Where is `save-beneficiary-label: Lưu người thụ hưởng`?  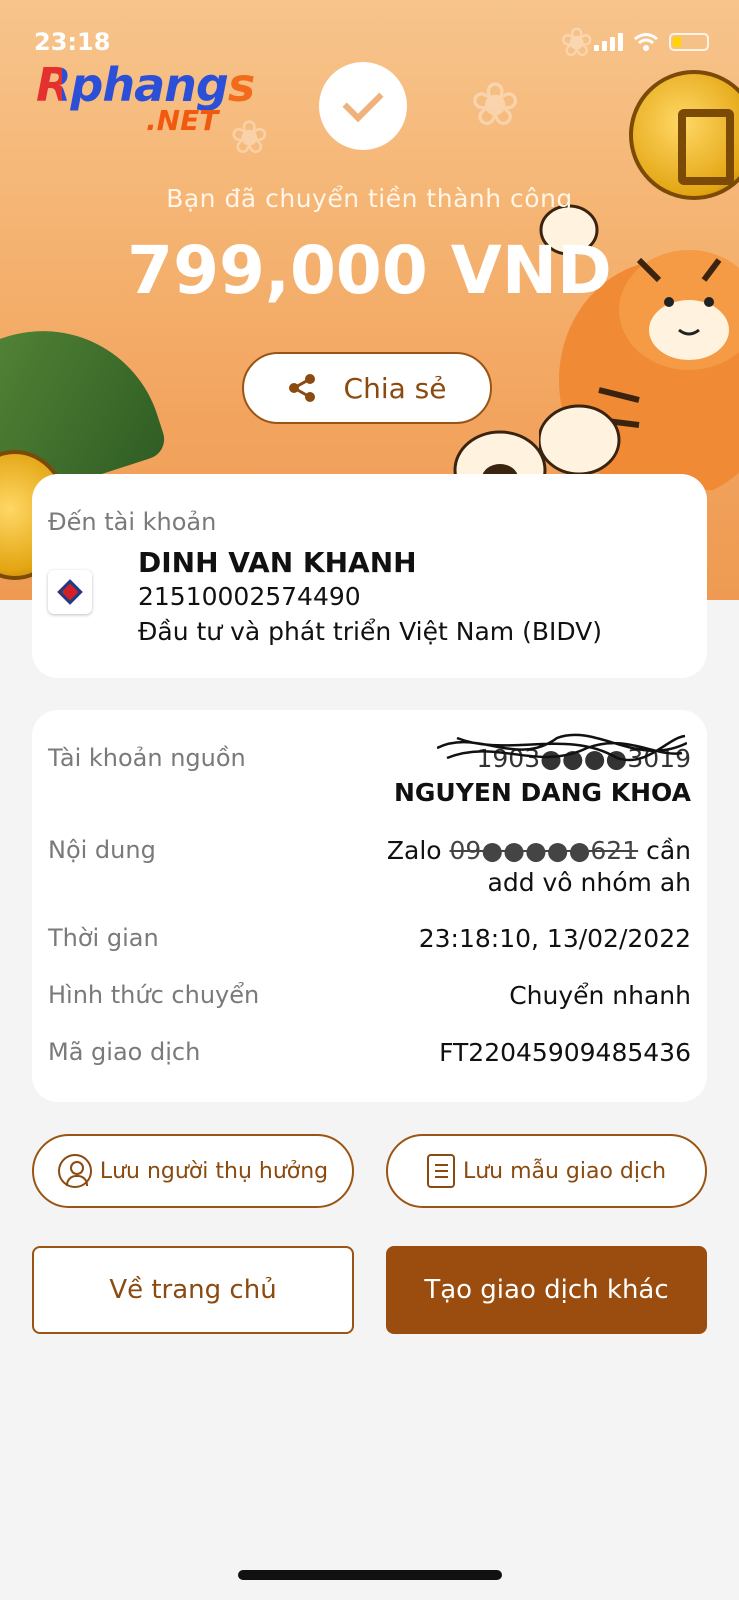 save-beneficiary-label: Lưu người thụ hưởng is located at coordinates (214, 1171).